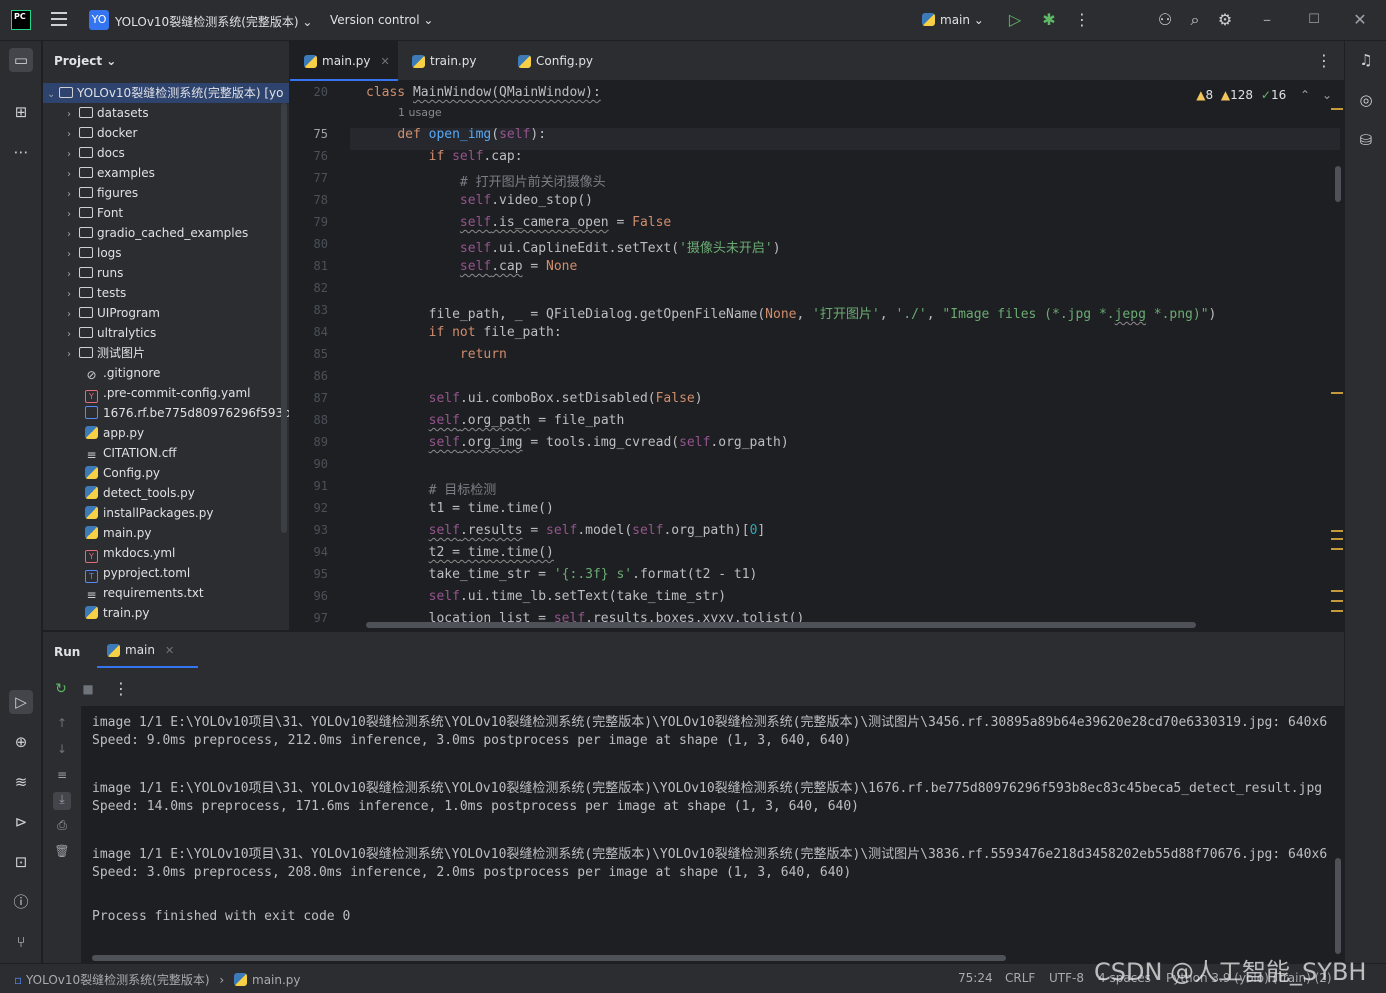  Describe the element at coordinates (88, 689) in the screenshot. I see `stop-icon: ■` at that location.